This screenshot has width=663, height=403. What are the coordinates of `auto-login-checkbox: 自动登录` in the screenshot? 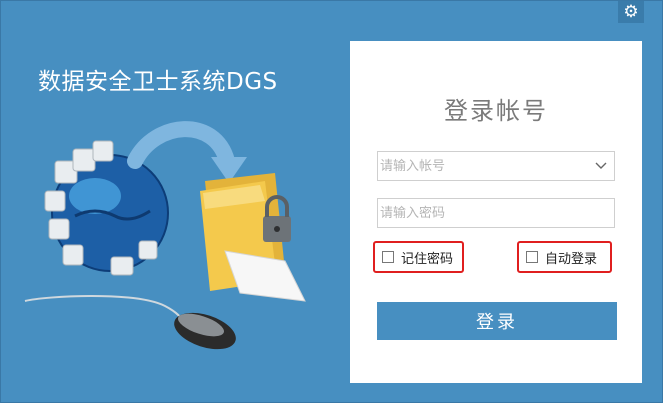 It's located at (564, 257).